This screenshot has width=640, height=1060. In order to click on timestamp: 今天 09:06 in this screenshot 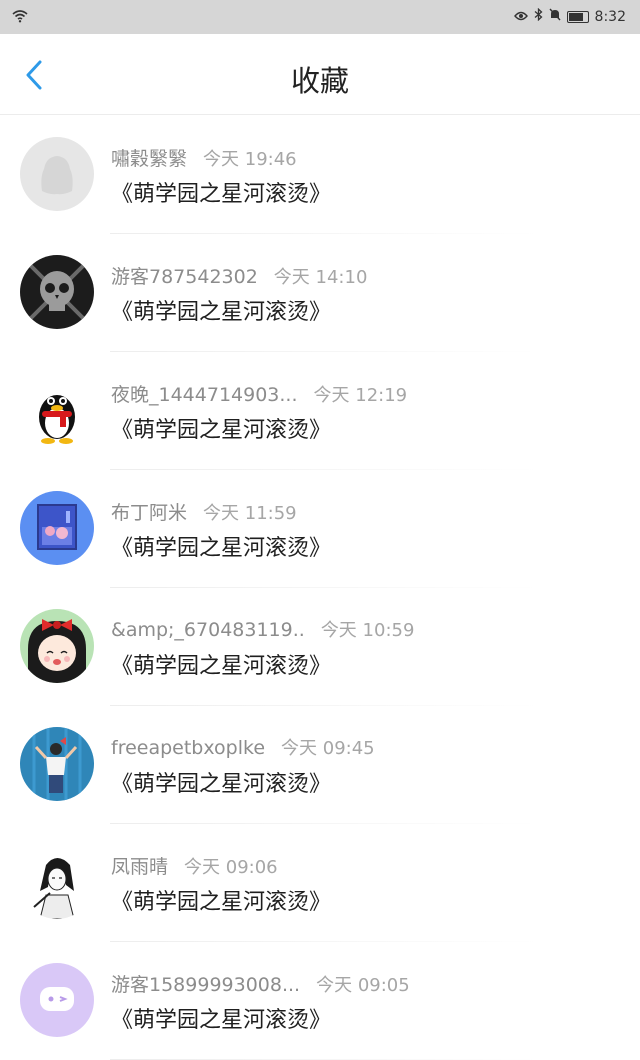, I will do `click(231, 867)`.